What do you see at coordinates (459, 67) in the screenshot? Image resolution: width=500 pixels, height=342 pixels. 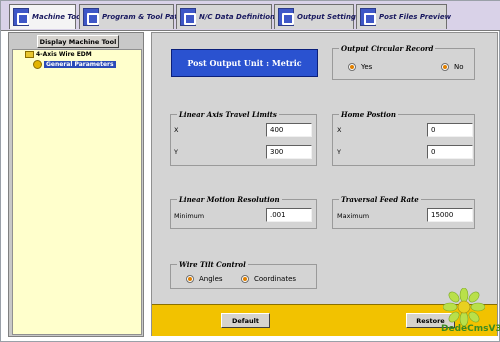 I see `circular-no-label: No` at bounding box center [459, 67].